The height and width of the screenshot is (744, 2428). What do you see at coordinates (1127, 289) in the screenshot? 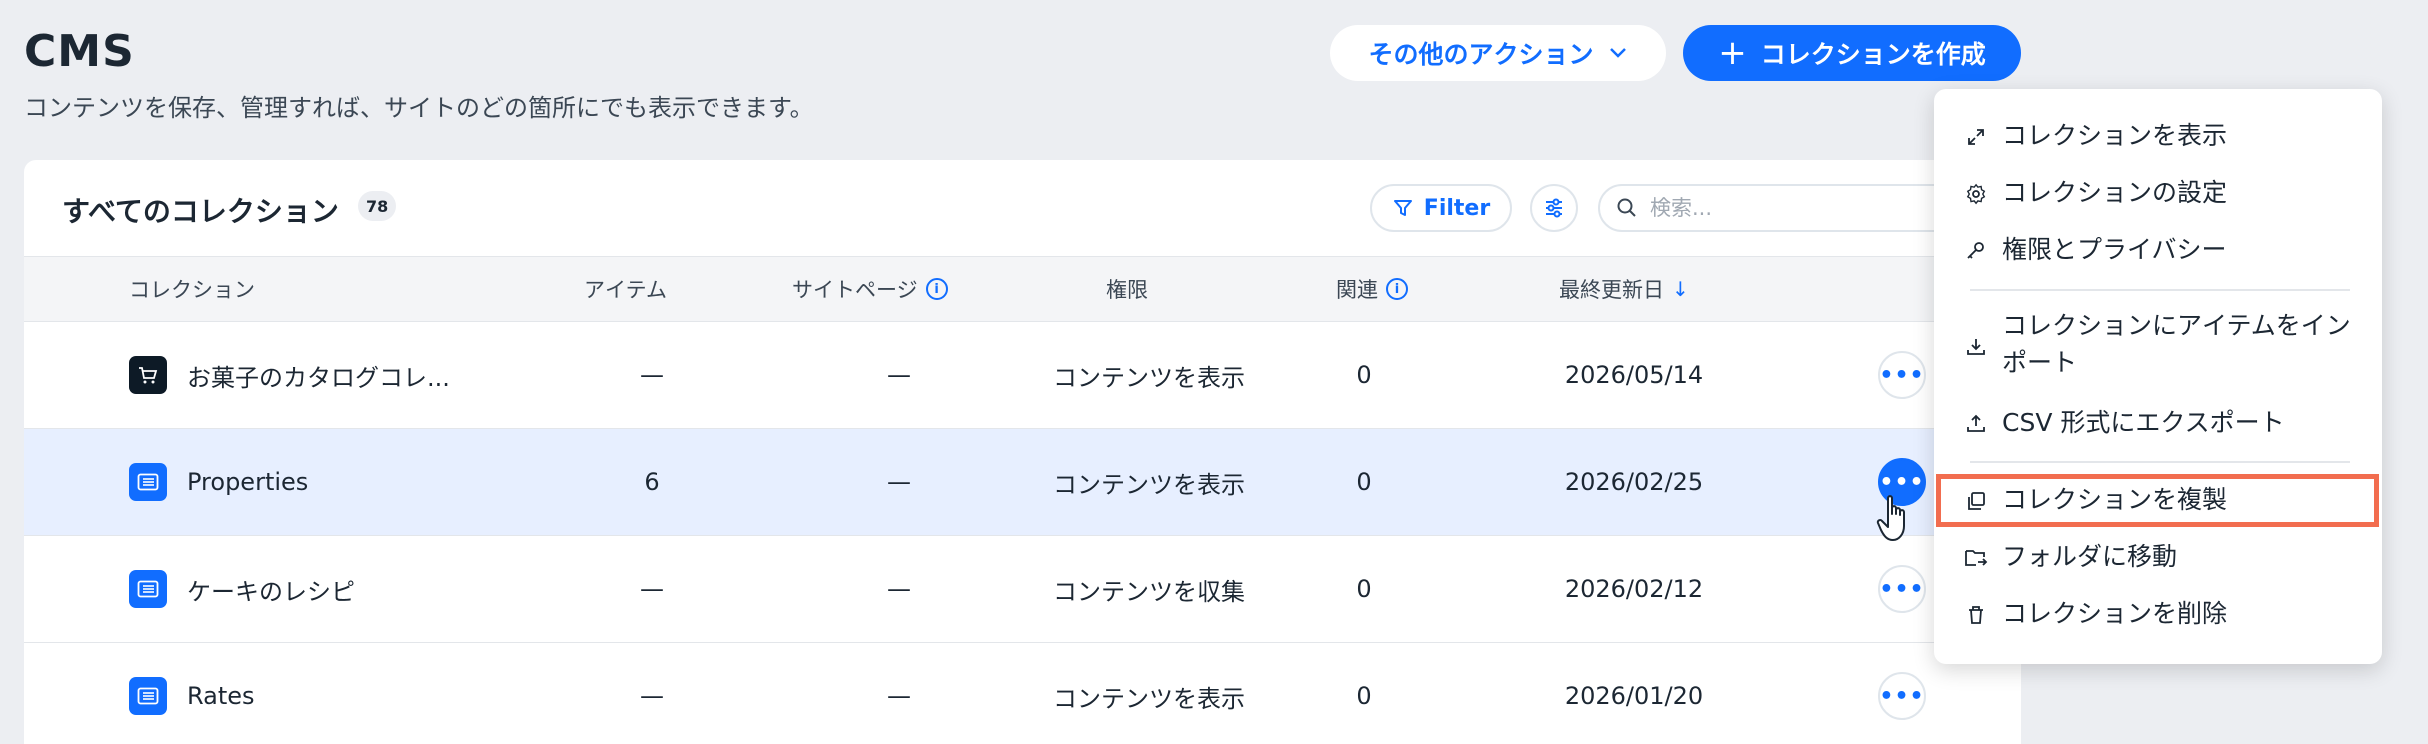
I see `column-permissions: 権限` at bounding box center [1127, 289].